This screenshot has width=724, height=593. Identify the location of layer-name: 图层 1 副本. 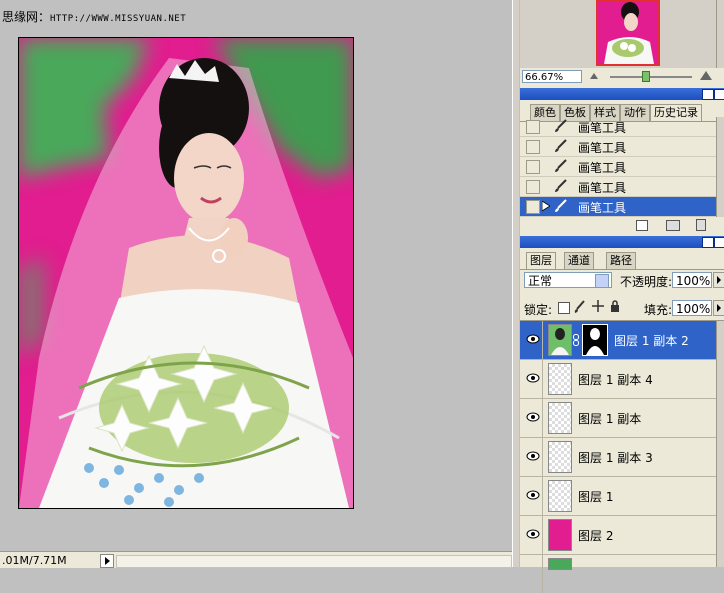
(610, 419).